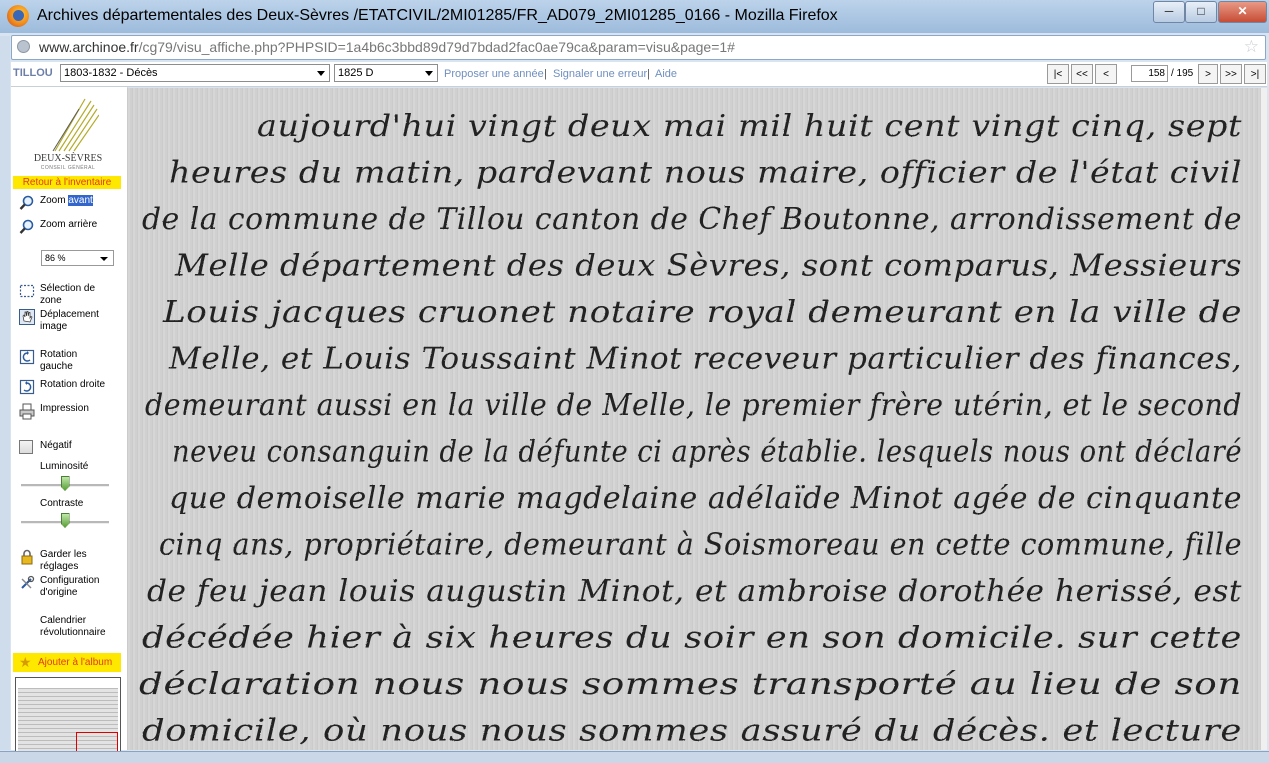 The width and height of the screenshot is (1269, 763). What do you see at coordinates (63, 620) in the screenshot?
I see `revolutionary-calendar-label-line1: Calendrier` at bounding box center [63, 620].